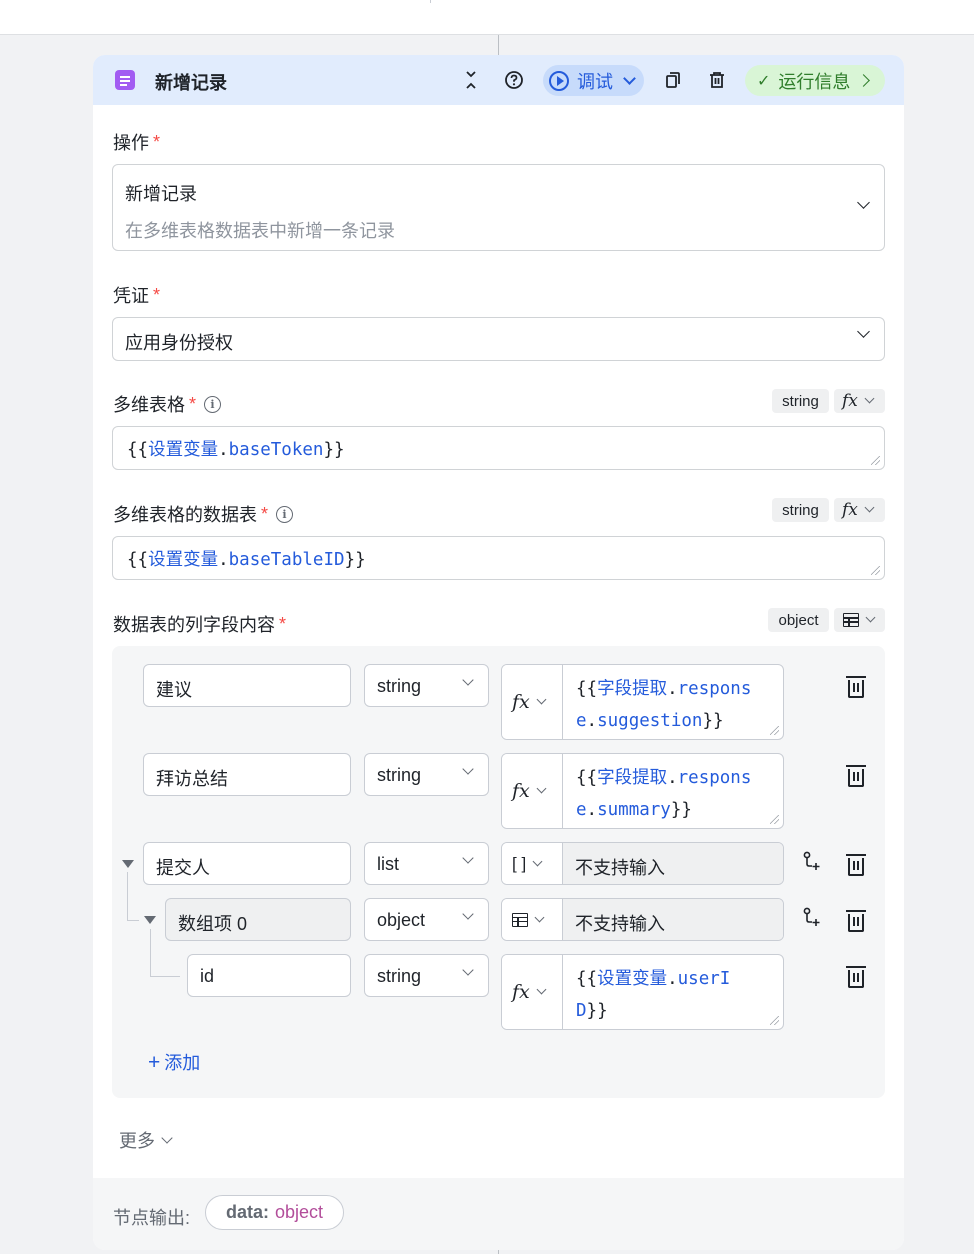  Describe the element at coordinates (498, 339) in the screenshot. I see `credential-select: 应用身份授权` at that location.